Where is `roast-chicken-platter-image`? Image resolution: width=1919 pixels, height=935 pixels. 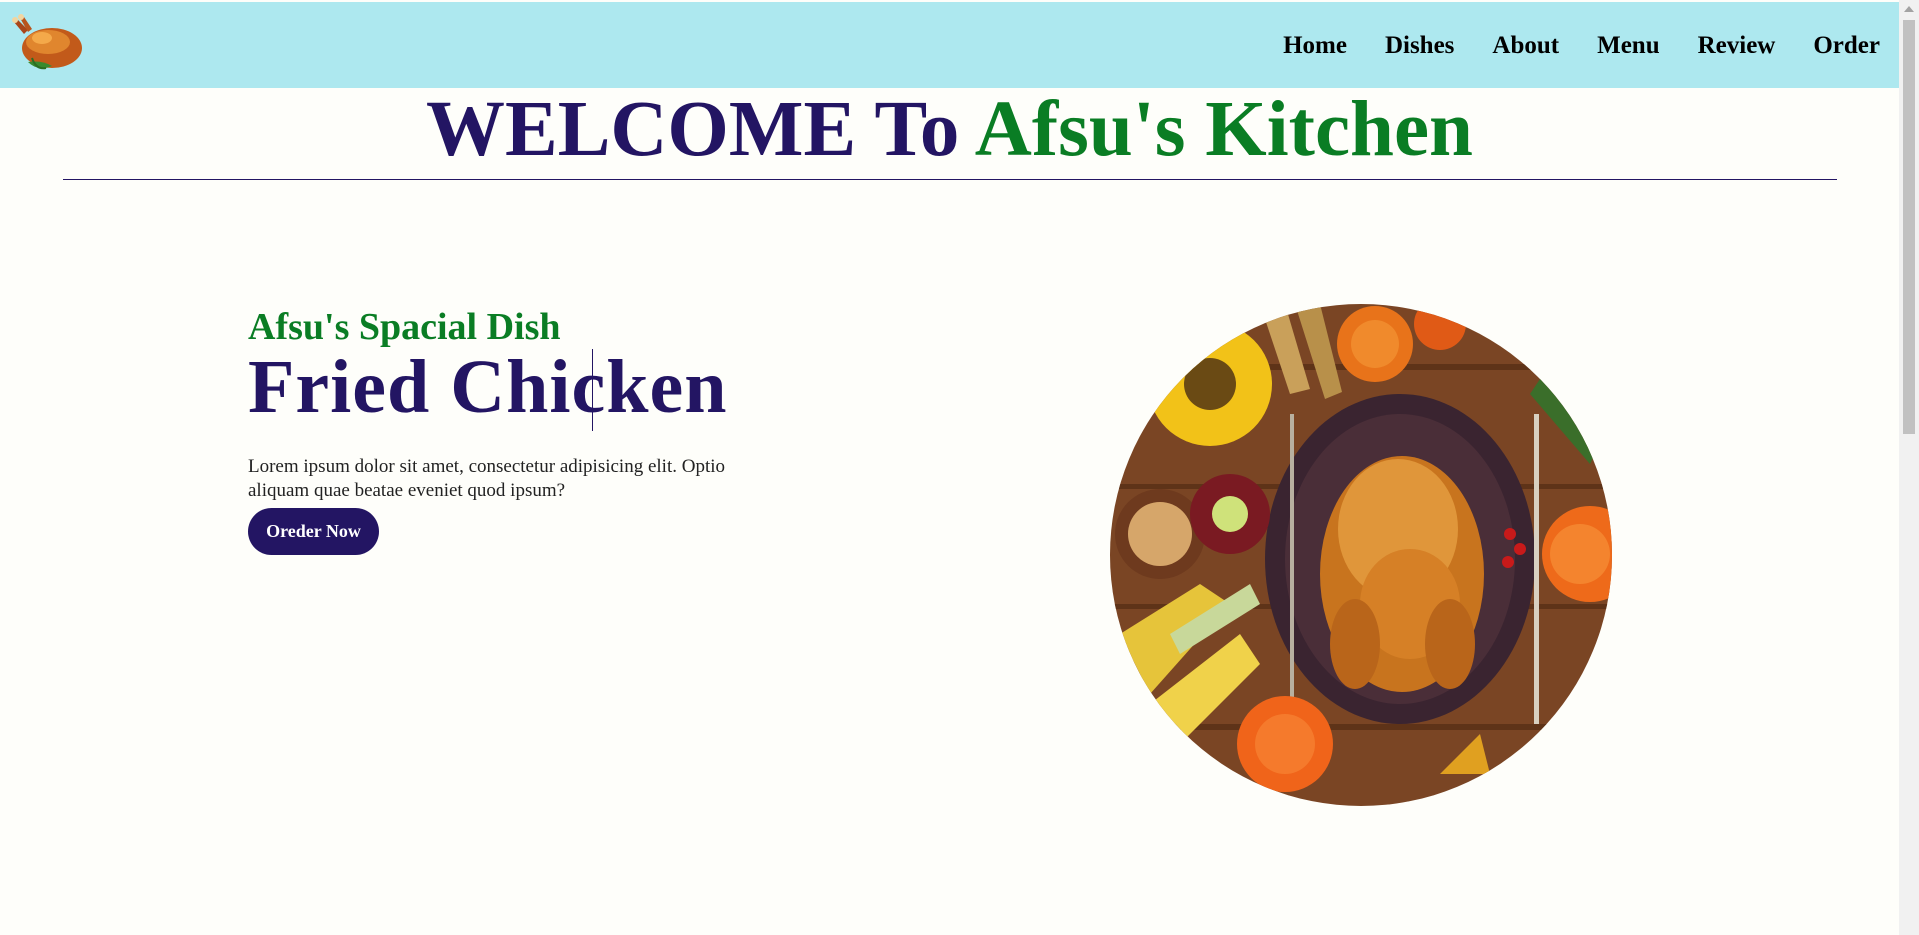
roast-chicken-platter-image is located at coordinates (1361, 555).